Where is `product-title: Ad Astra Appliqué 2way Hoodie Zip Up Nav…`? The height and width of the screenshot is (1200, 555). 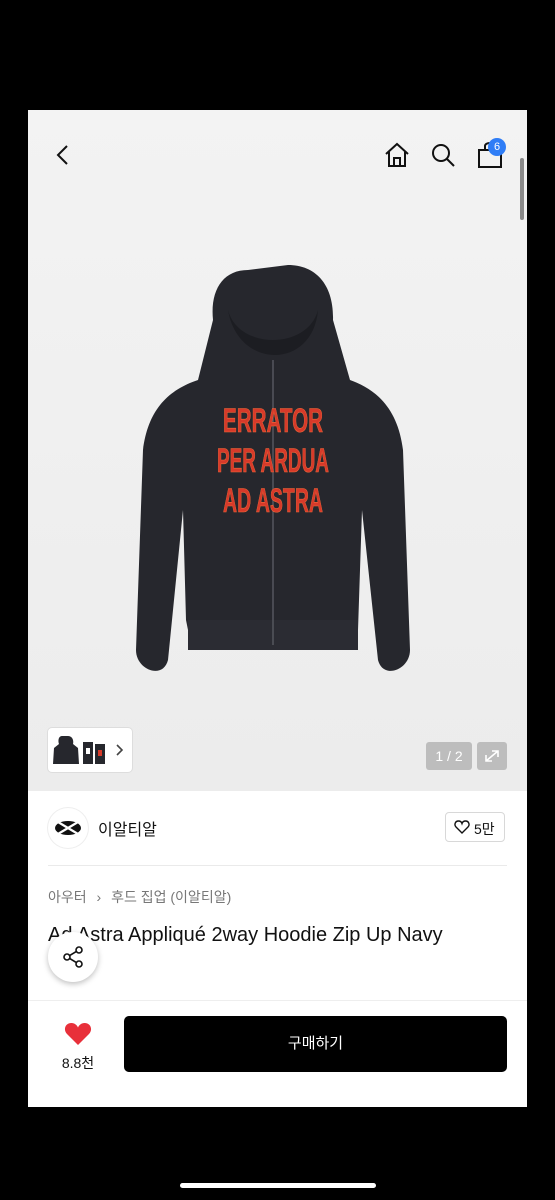 product-title: Ad Astra Appliqué 2way Hoodie Zip Up Nav… is located at coordinates (245, 935).